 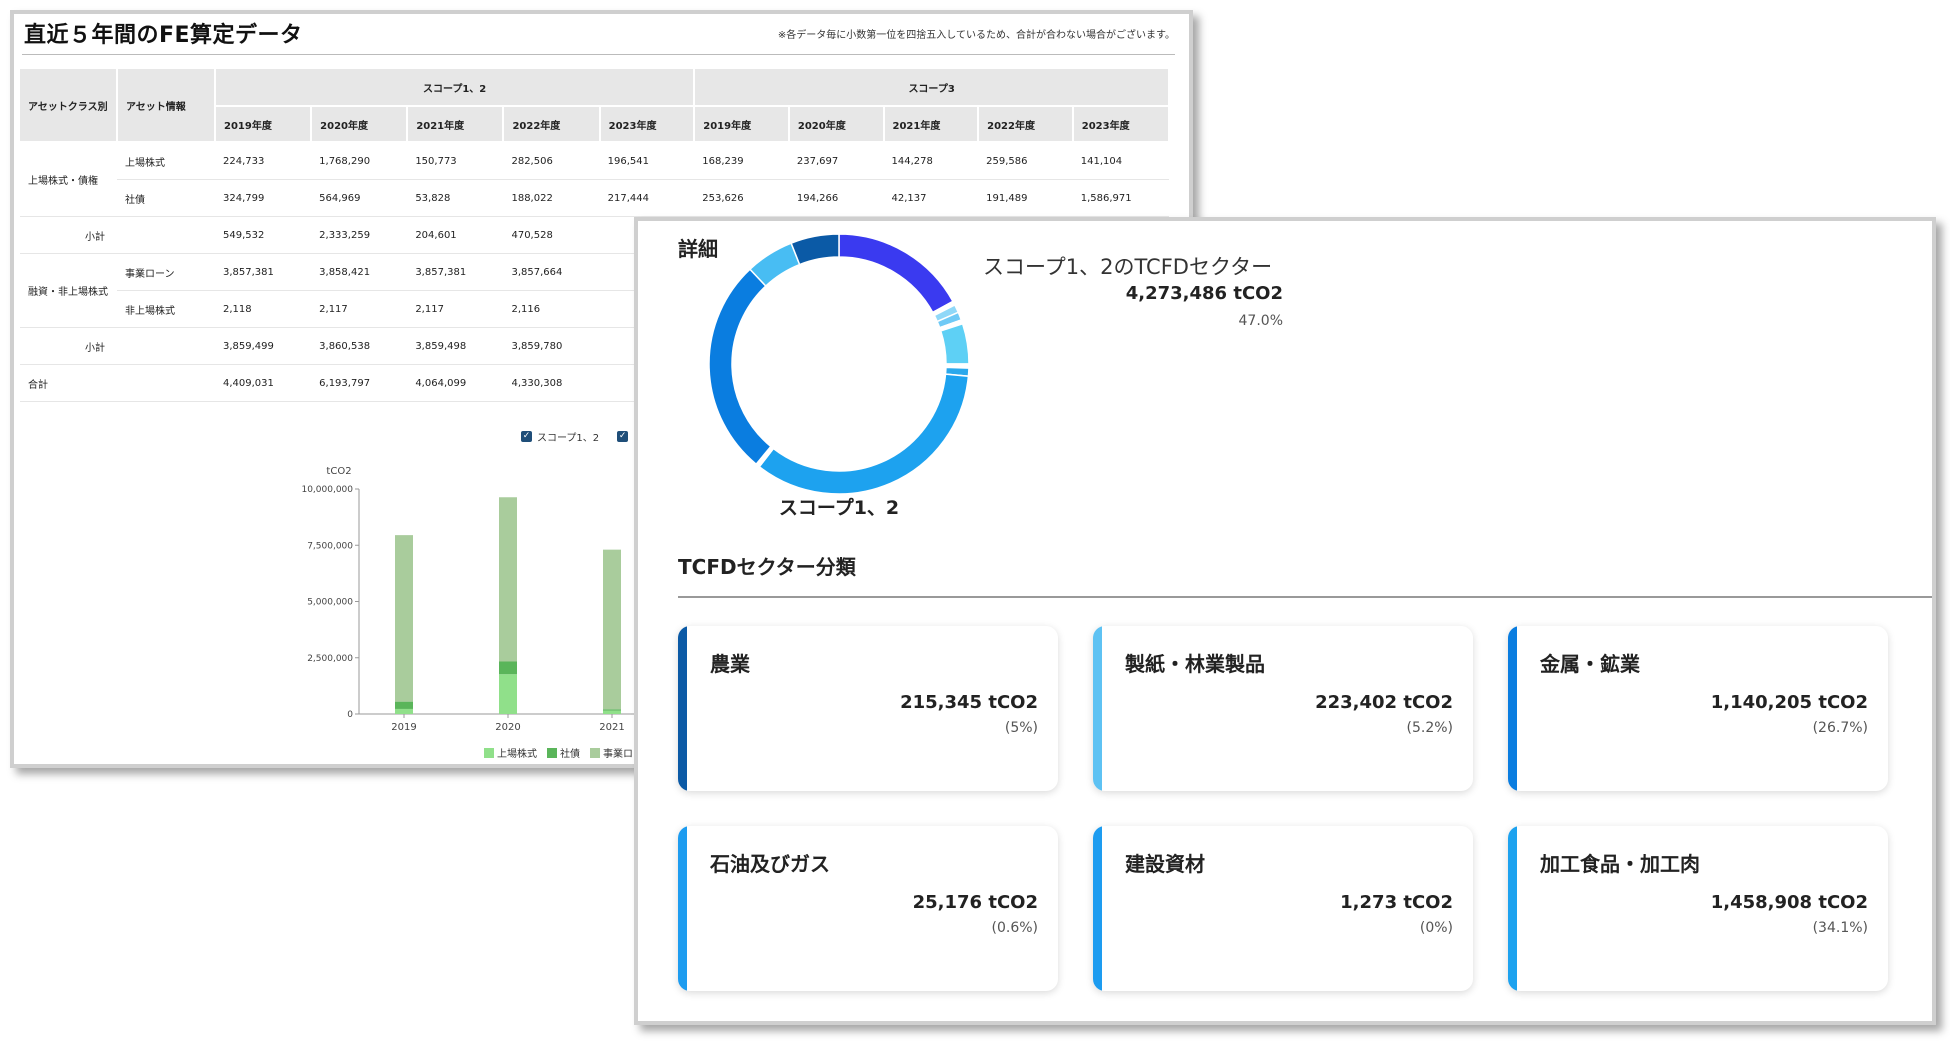 I want to click on sector-pct: (26.7%), so click(x=1840, y=728).